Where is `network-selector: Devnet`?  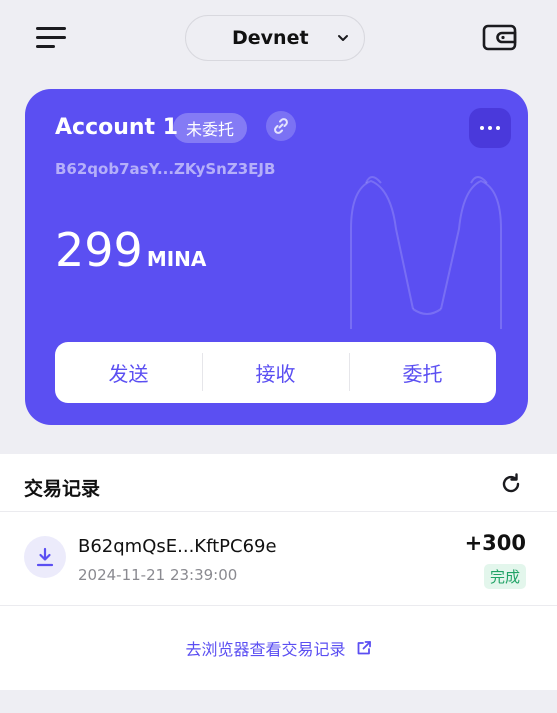 network-selector: Devnet is located at coordinates (275, 38).